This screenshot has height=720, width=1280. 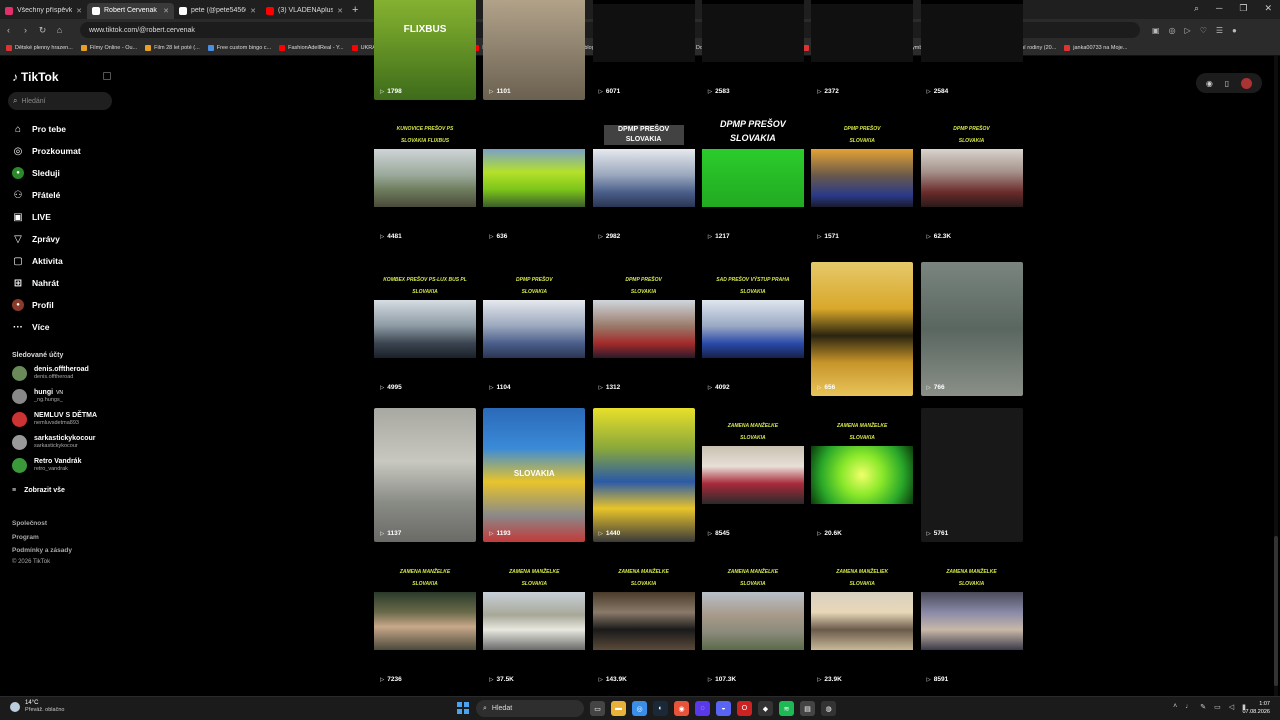 What do you see at coordinates (1188, 707) in the screenshot?
I see `mic-icon: ♩` at bounding box center [1188, 707].